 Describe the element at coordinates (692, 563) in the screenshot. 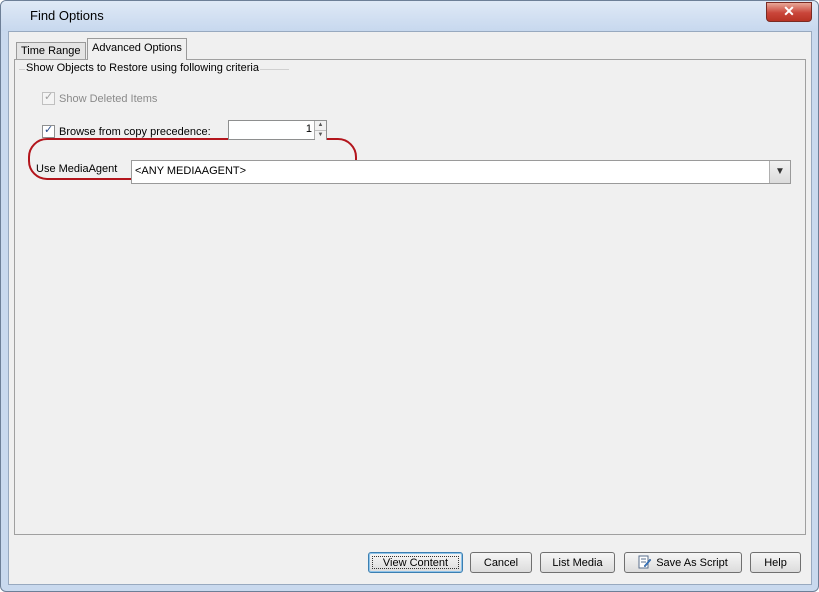

I see `save-as-script-label: Save As Script` at that location.